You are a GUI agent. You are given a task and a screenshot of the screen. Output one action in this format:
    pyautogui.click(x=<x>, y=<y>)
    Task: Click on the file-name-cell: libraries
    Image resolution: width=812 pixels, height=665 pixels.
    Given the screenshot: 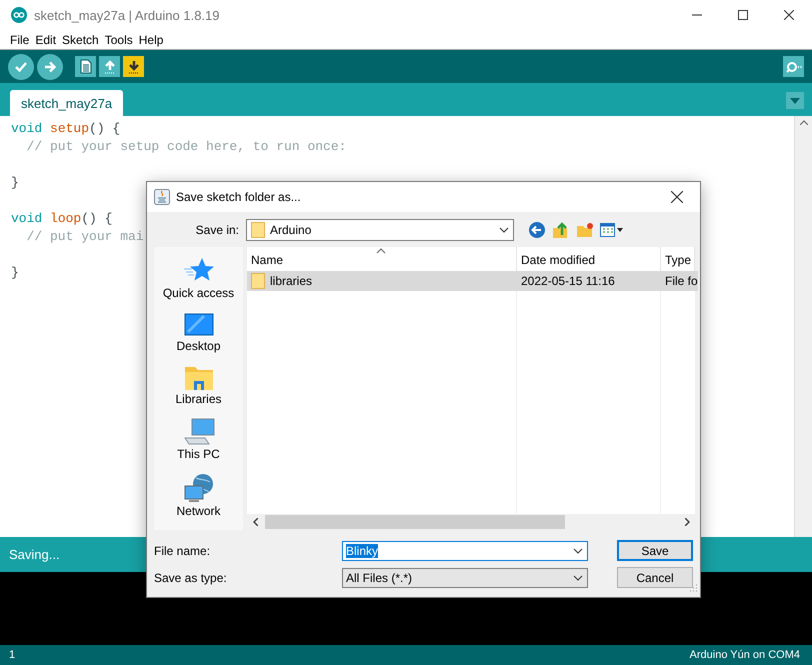 What is the action you would take?
    pyautogui.click(x=382, y=281)
    